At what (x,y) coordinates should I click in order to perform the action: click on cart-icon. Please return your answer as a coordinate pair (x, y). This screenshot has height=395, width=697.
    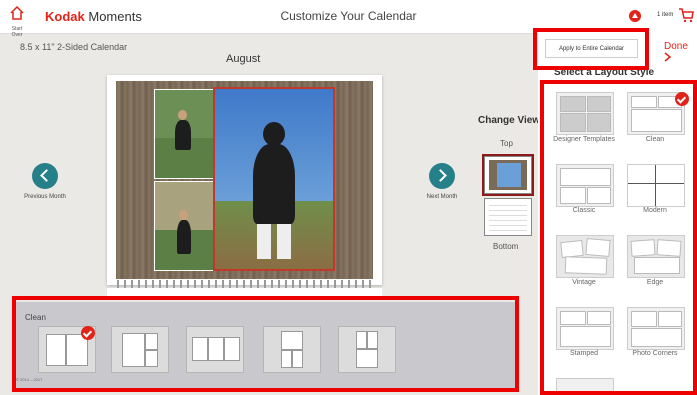
    Looking at the image, I should click on (686, 15).